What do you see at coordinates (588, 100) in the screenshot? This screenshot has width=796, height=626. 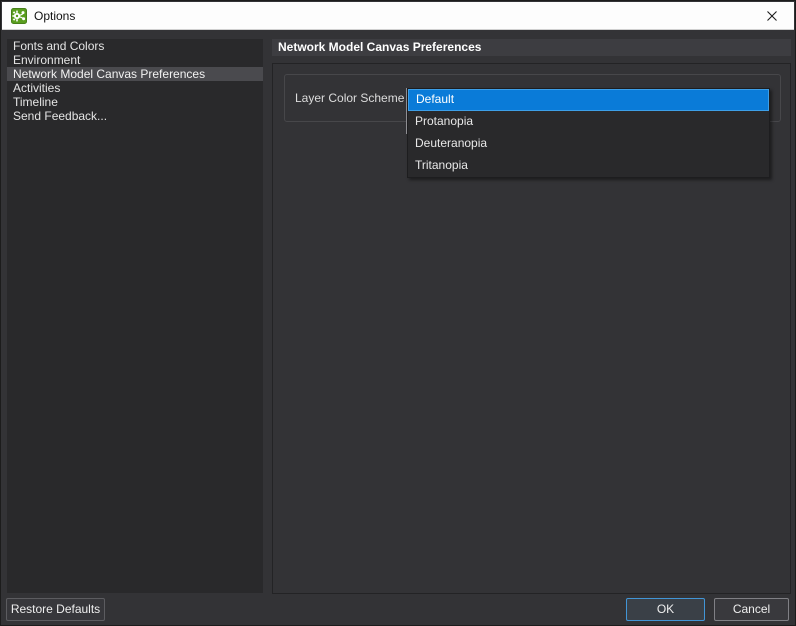 I see `dropdown-option-default: Default` at bounding box center [588, 100].